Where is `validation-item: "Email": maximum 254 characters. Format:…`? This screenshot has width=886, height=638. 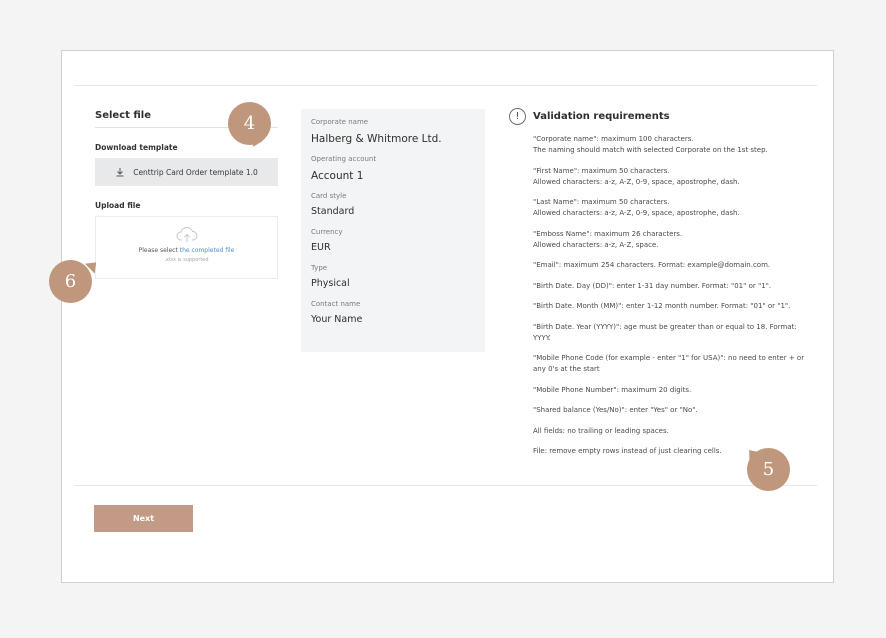
validation-item: "Email": maximum 254 characters. Format:… is located at coordinates (652, 265).